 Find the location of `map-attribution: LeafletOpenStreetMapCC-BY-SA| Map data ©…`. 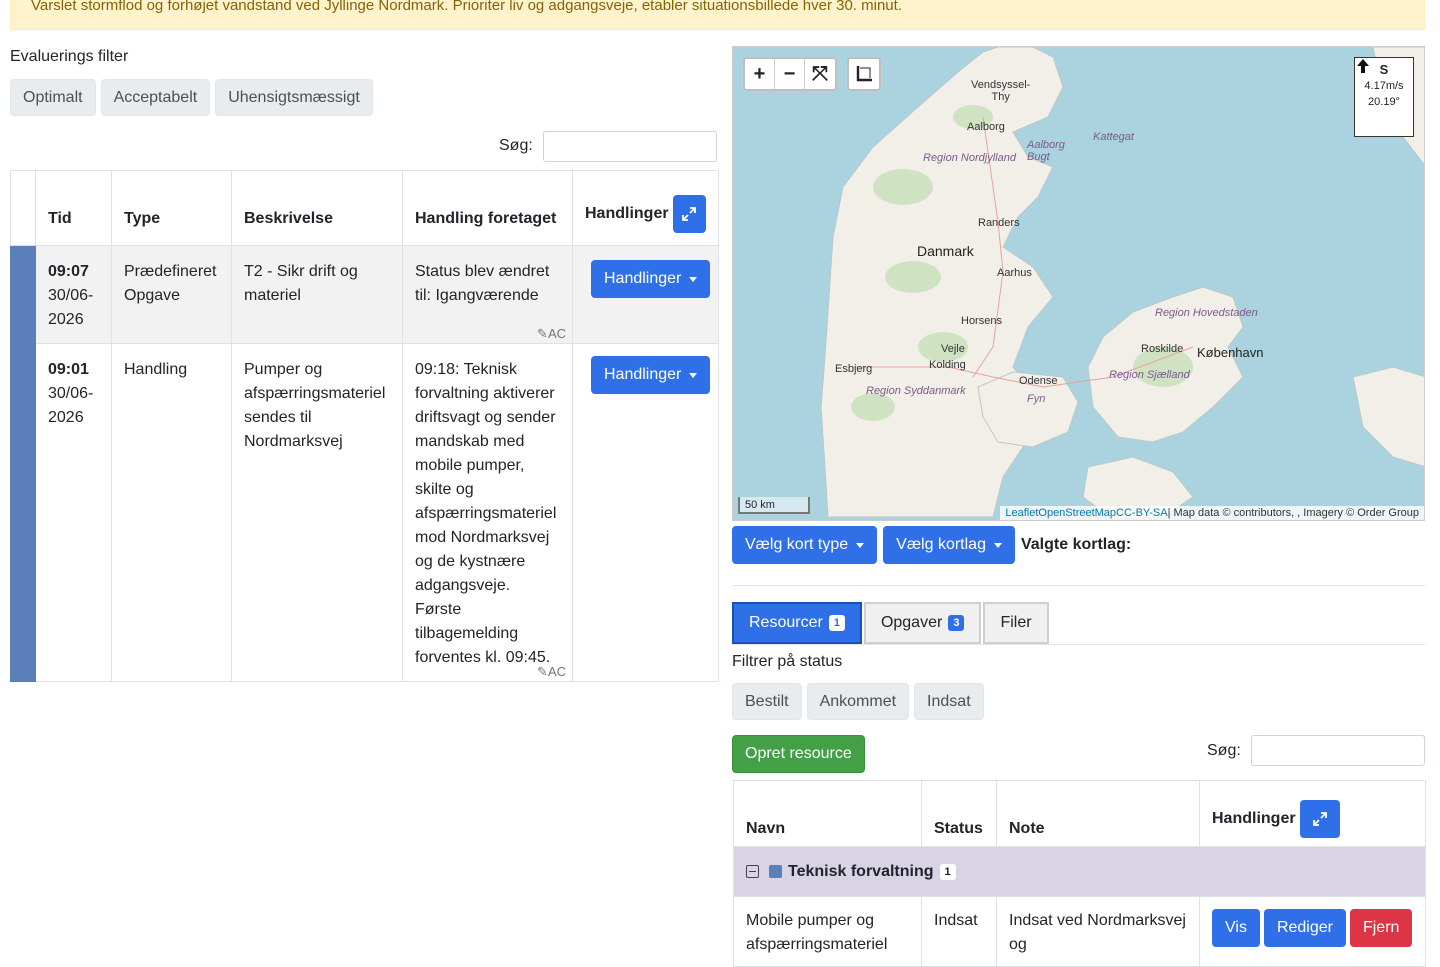

map-attribution: LeafletOpenStreetMapCC-BY-SA| Map data ©… is located at coordinates (1212, 513).